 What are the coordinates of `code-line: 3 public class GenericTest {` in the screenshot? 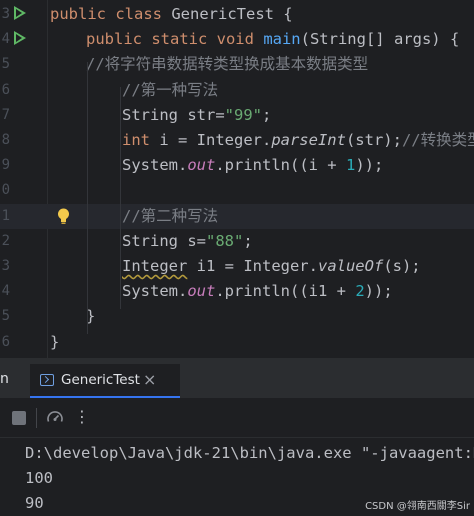 It's located at (237, 14).